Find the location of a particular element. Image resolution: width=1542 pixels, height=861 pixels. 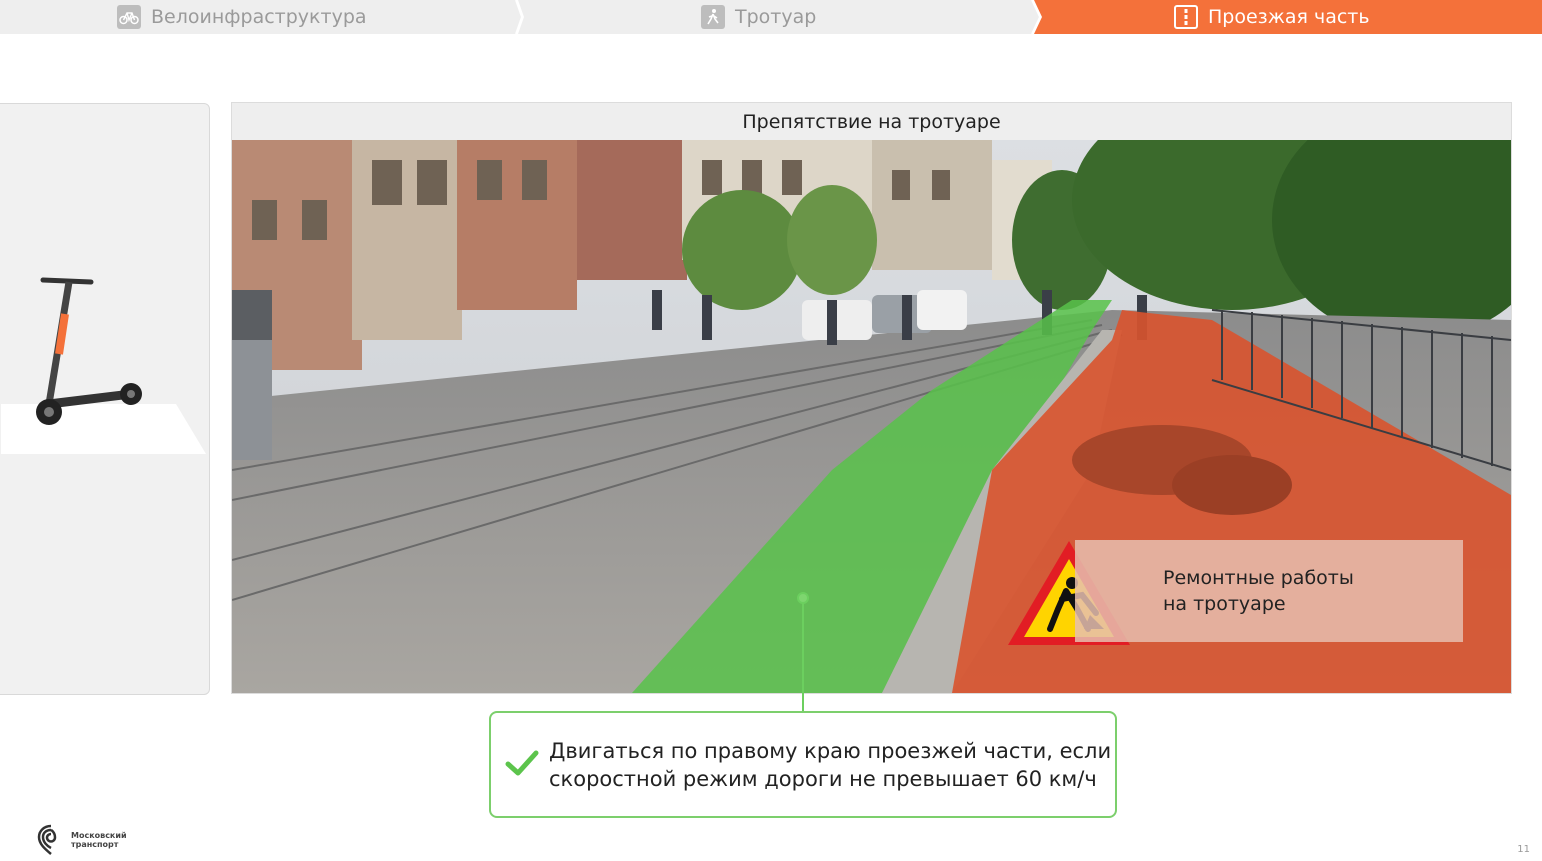

callout-connector-dot is located at coordinates (803, 598).